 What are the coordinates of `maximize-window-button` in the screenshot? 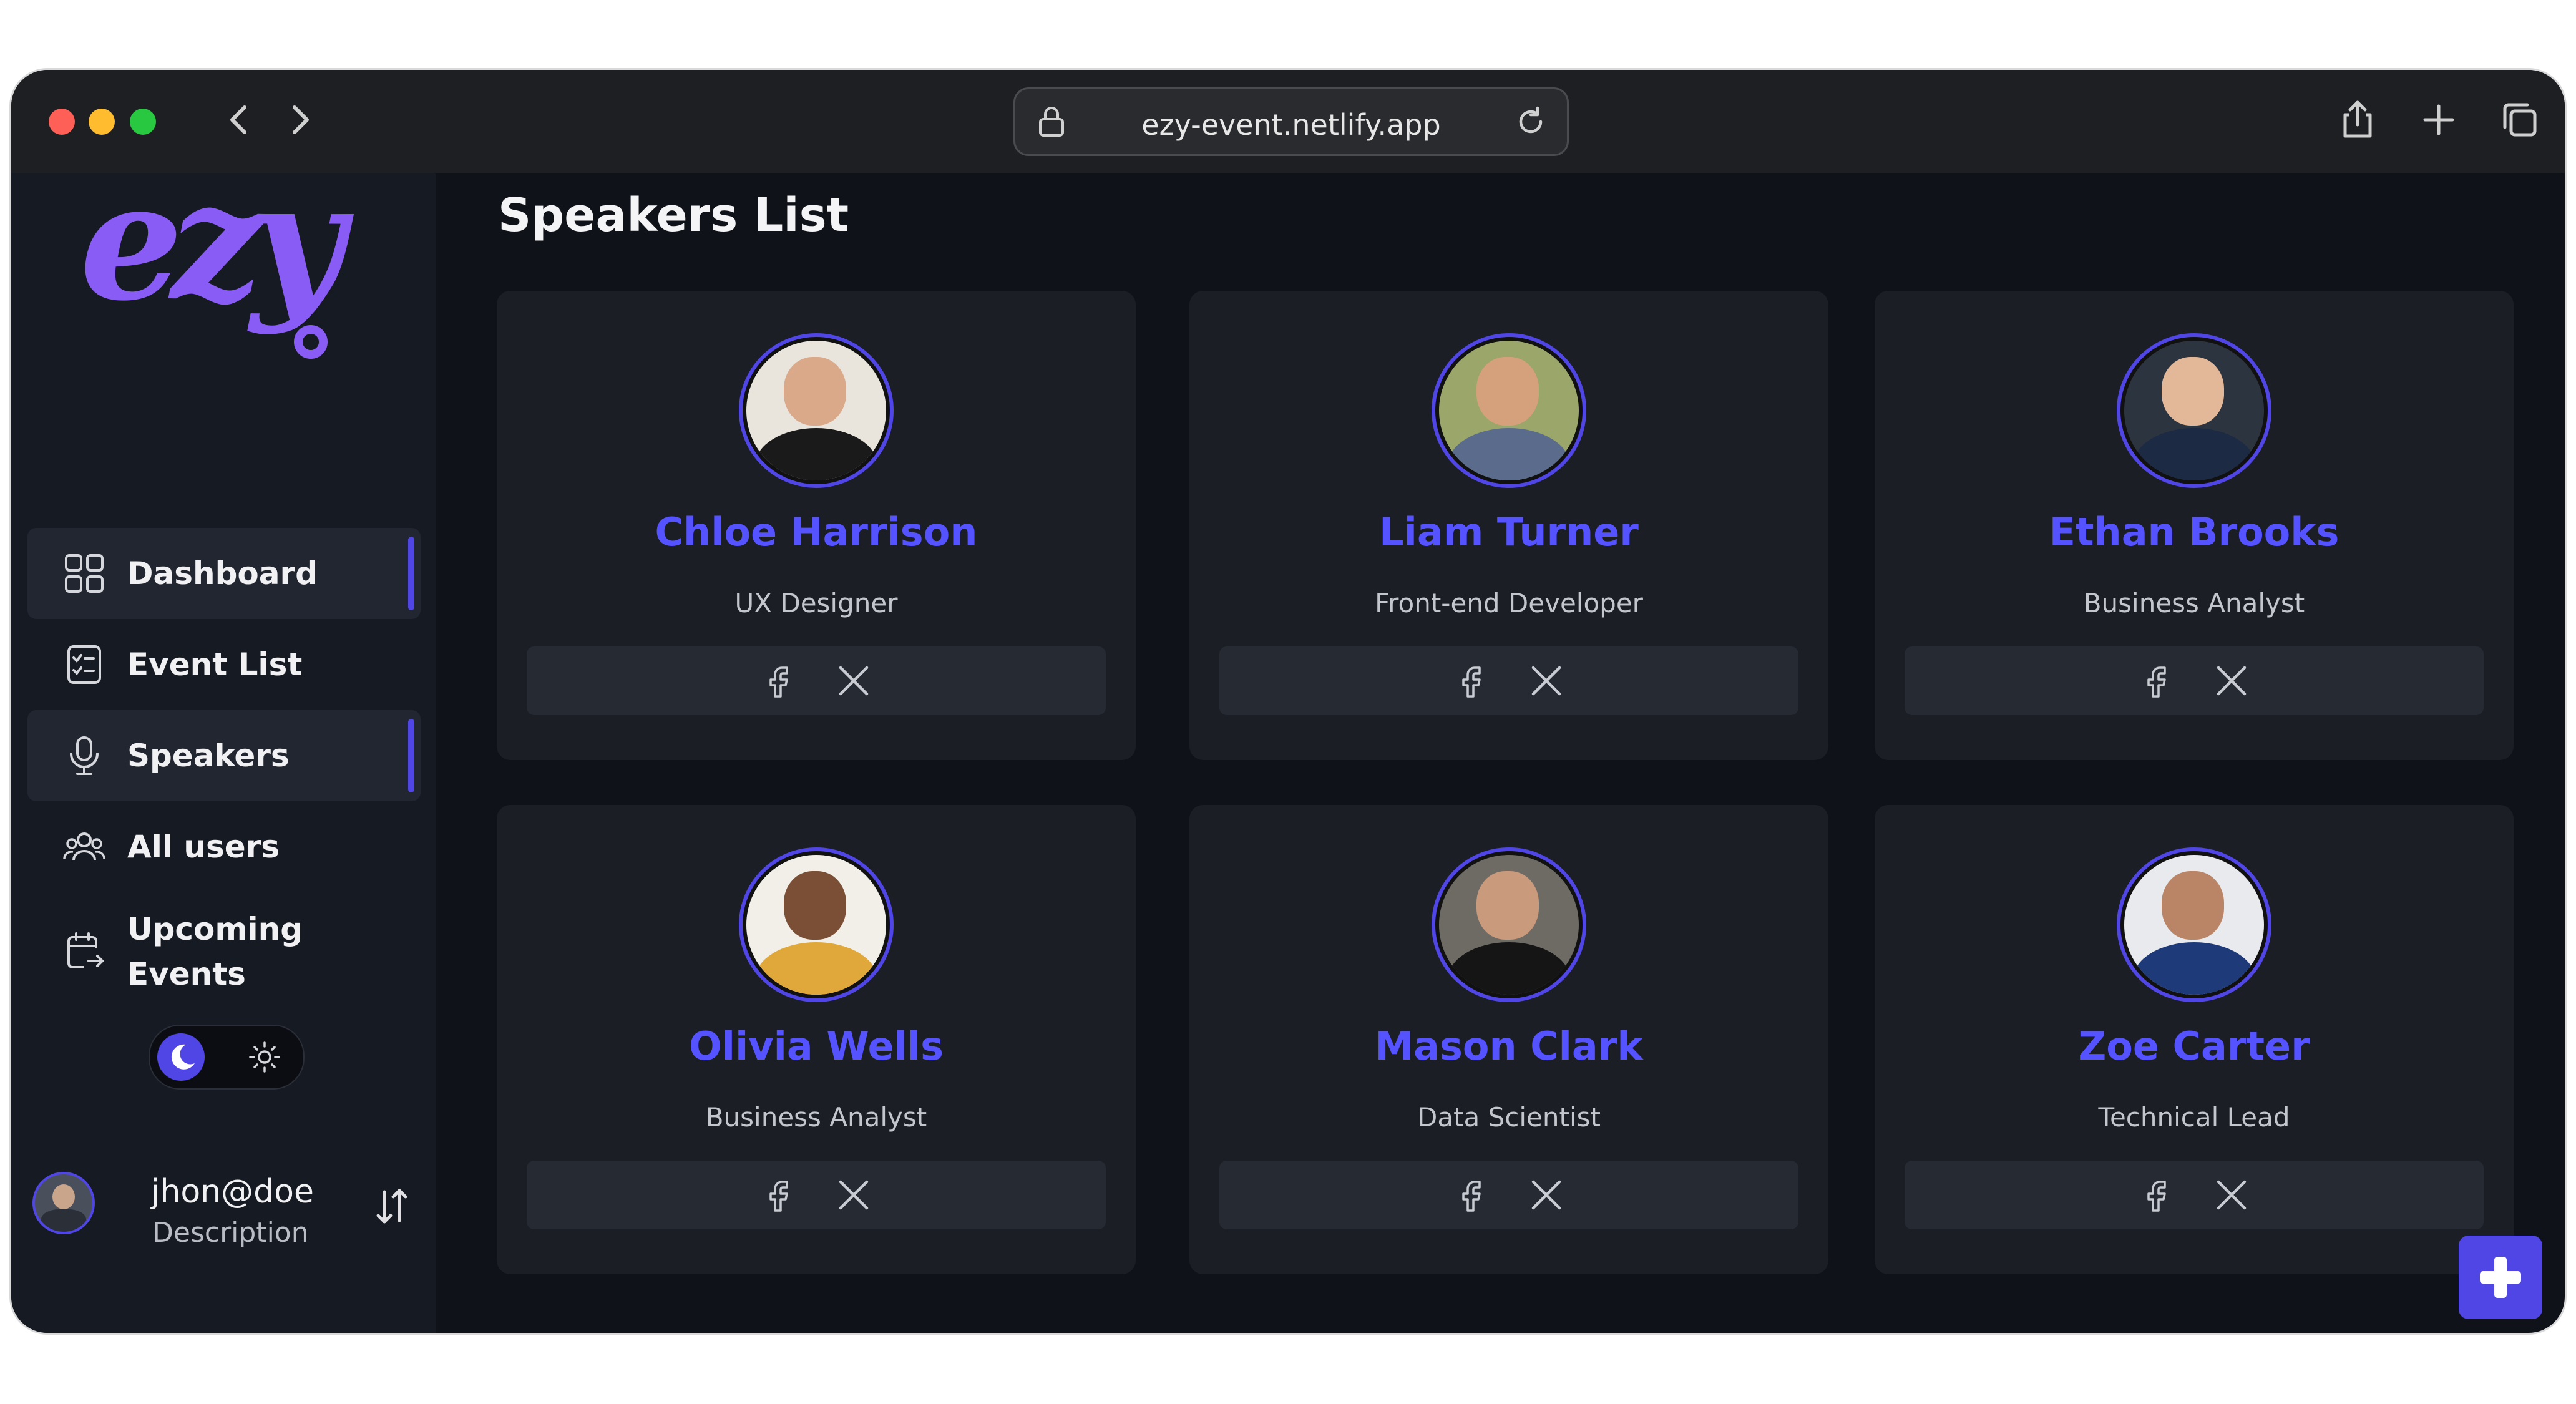 It's located at (143, 122).